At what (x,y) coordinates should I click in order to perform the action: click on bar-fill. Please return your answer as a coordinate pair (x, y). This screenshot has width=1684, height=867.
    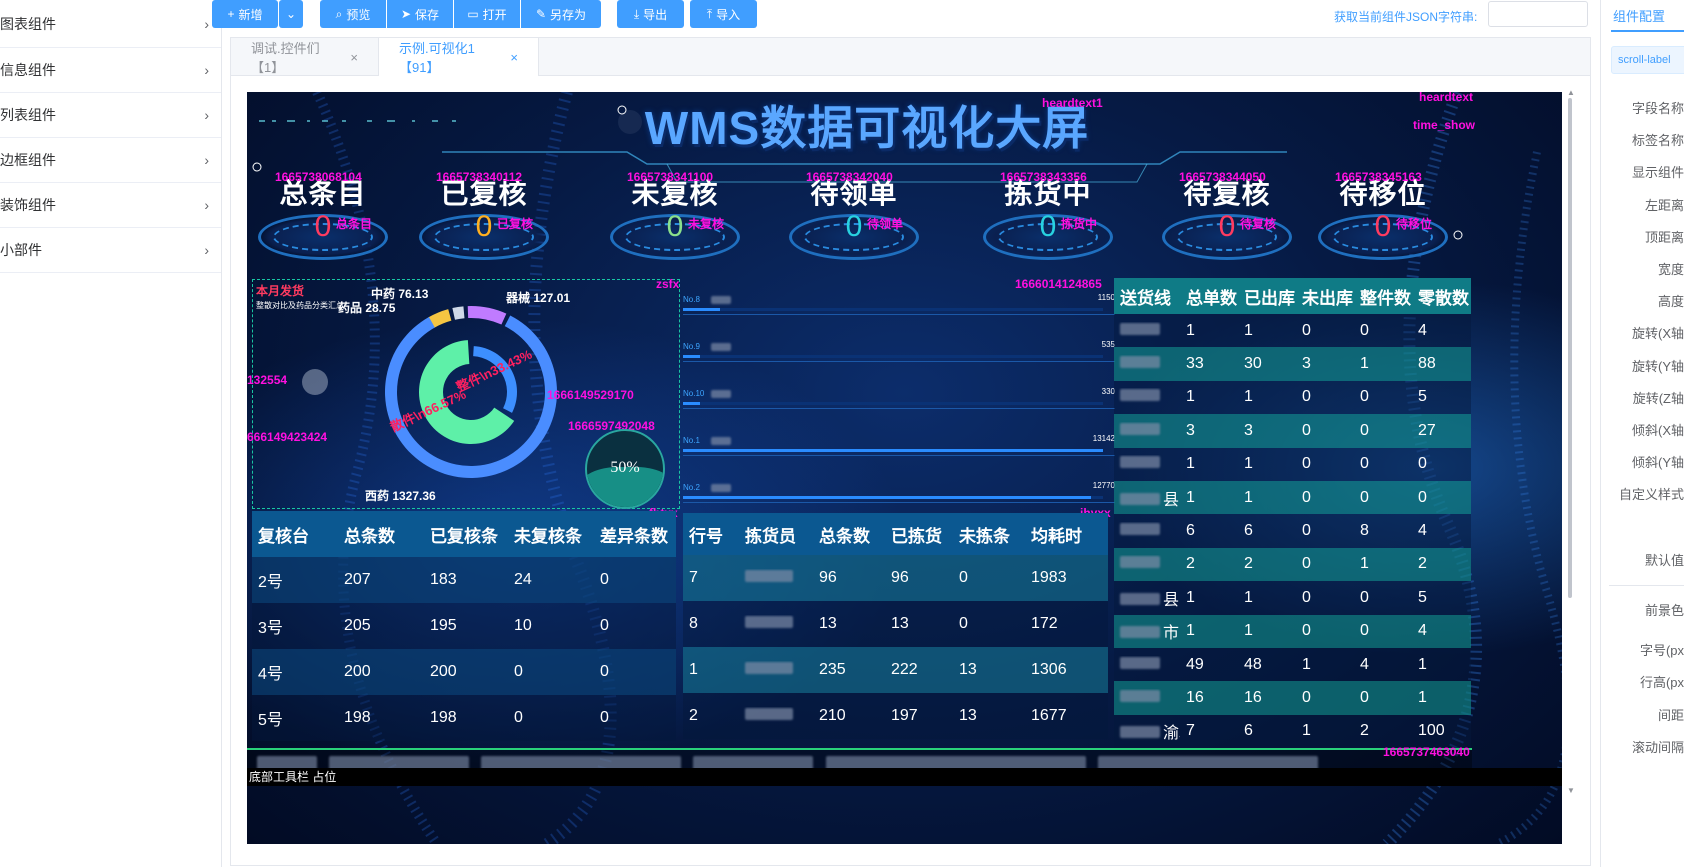
    Looking at the image, I should click on (893, 450).